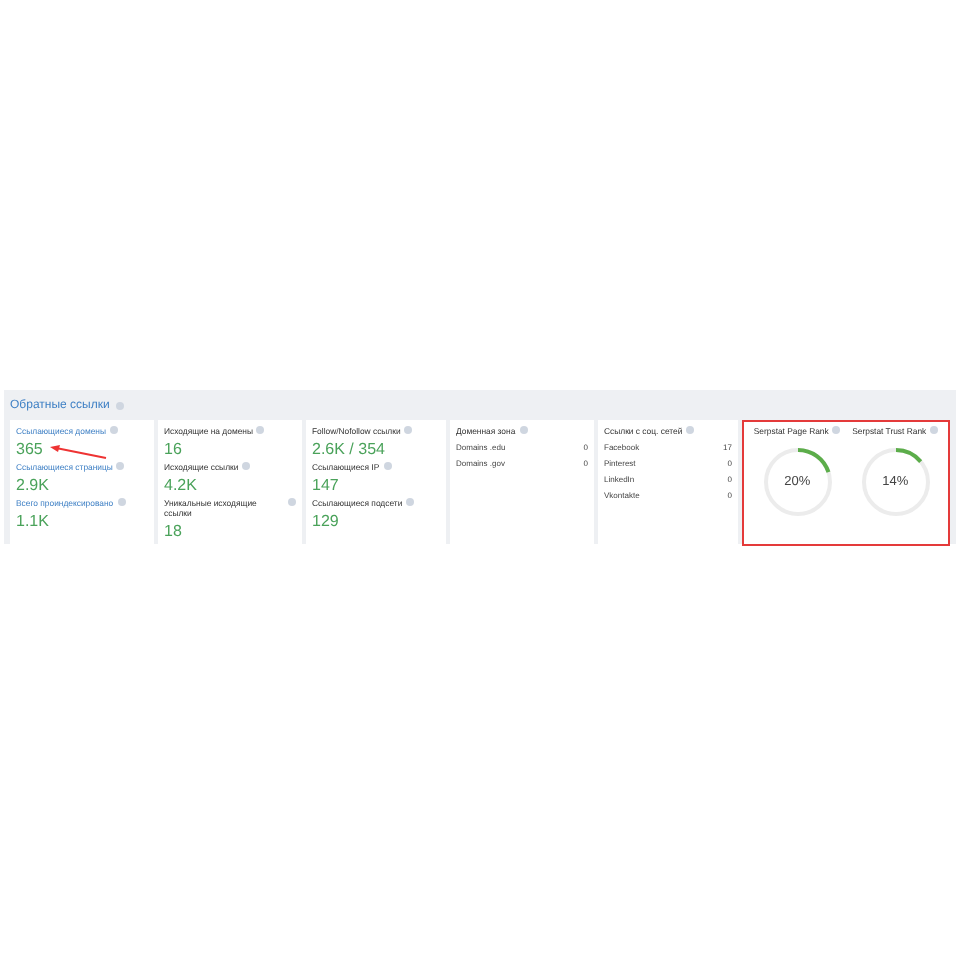 Image resolution: width=960 pixels, height=960 pixels. Describe the element at coordinates (180, 485) in the screenshot. I see `metric-value: 4.2K` at that location.